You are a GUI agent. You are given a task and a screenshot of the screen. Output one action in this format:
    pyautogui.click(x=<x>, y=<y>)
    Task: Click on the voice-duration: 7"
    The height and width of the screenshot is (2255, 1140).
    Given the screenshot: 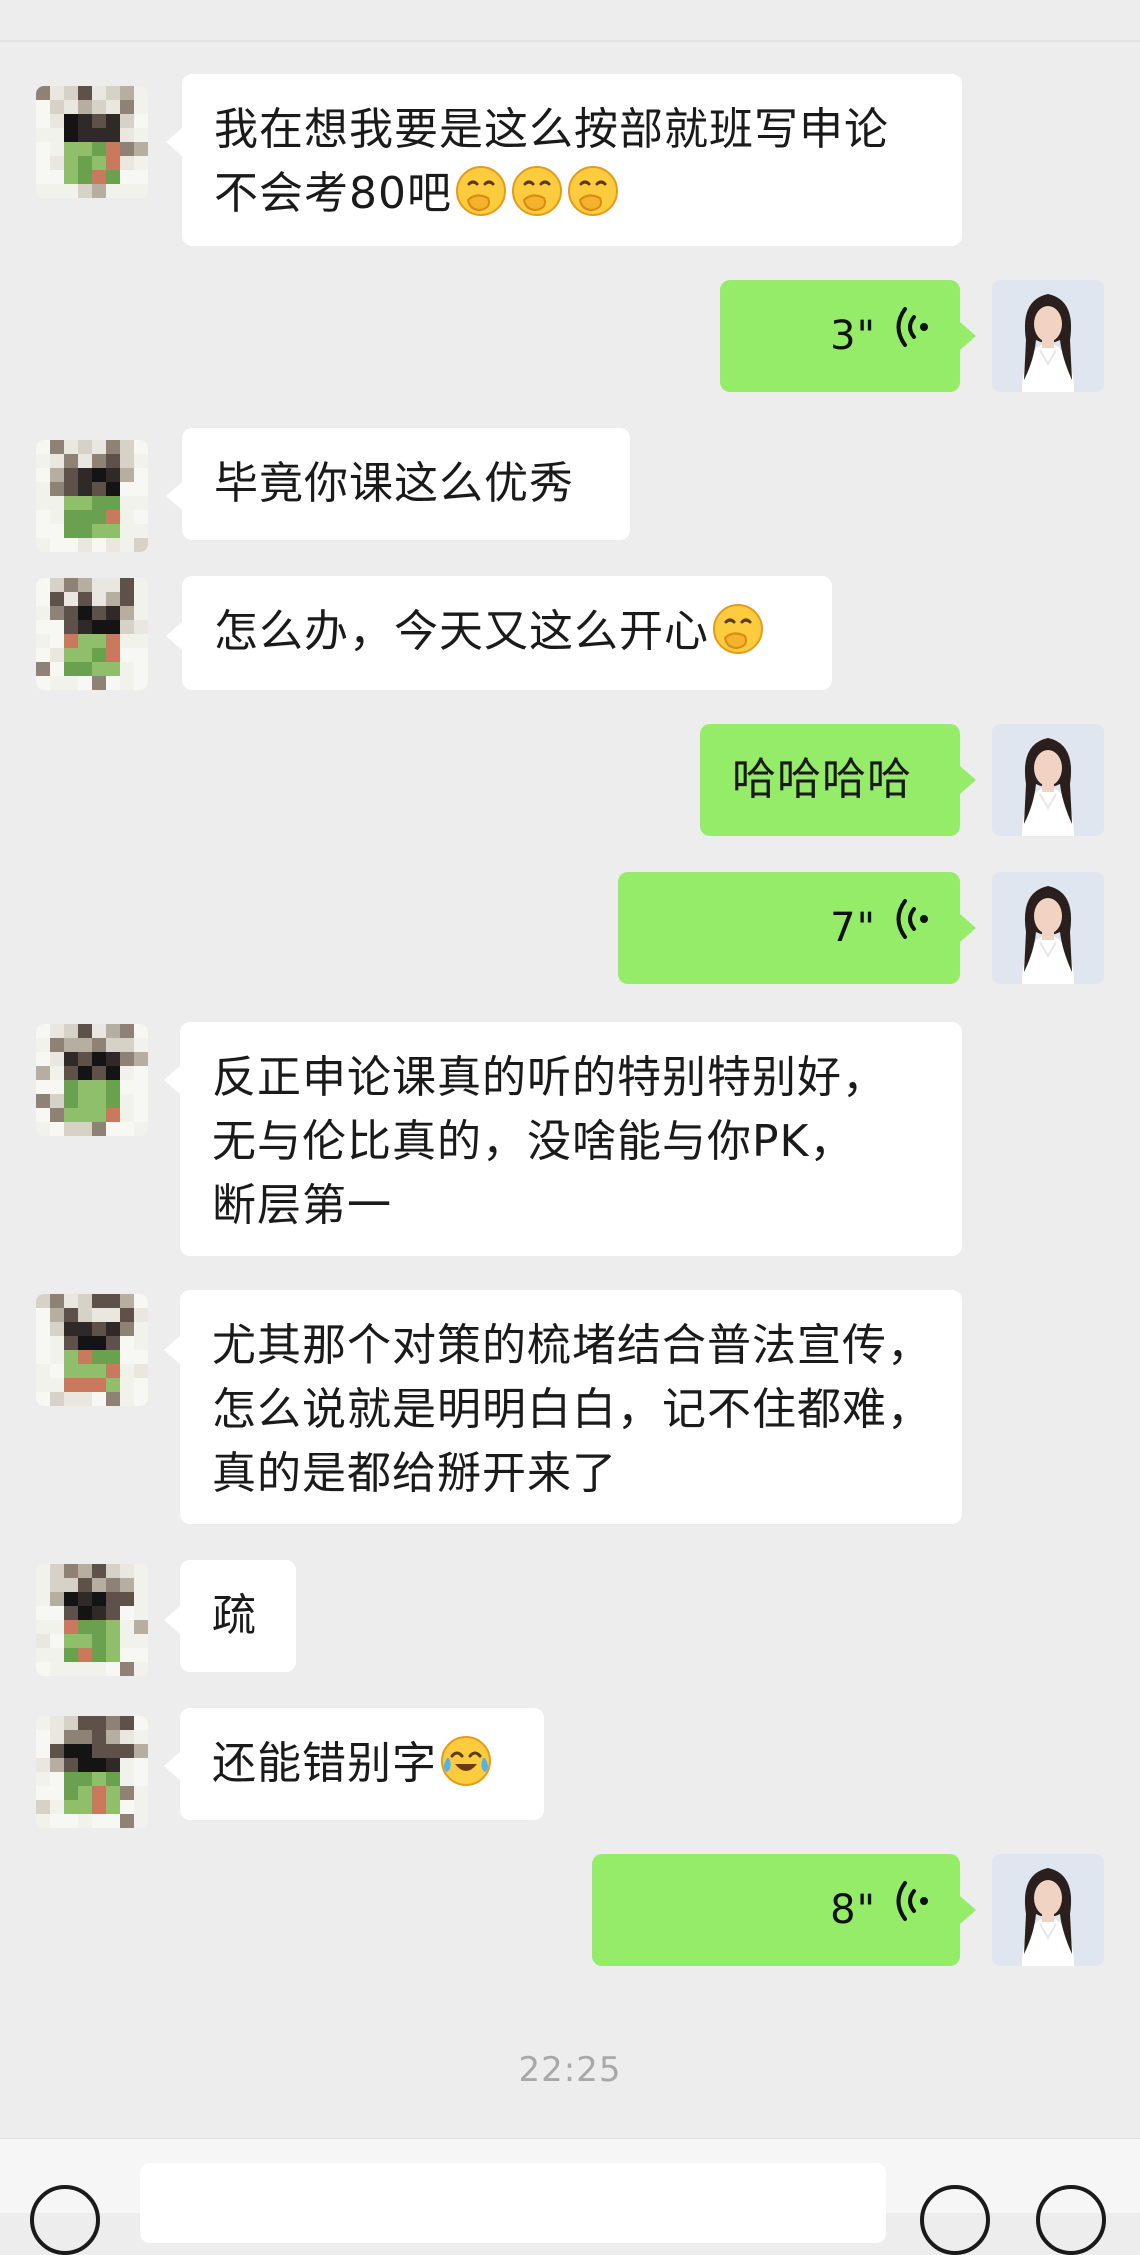 What is the action you would take?
    pyautogui.click(x=853, y=928)
    